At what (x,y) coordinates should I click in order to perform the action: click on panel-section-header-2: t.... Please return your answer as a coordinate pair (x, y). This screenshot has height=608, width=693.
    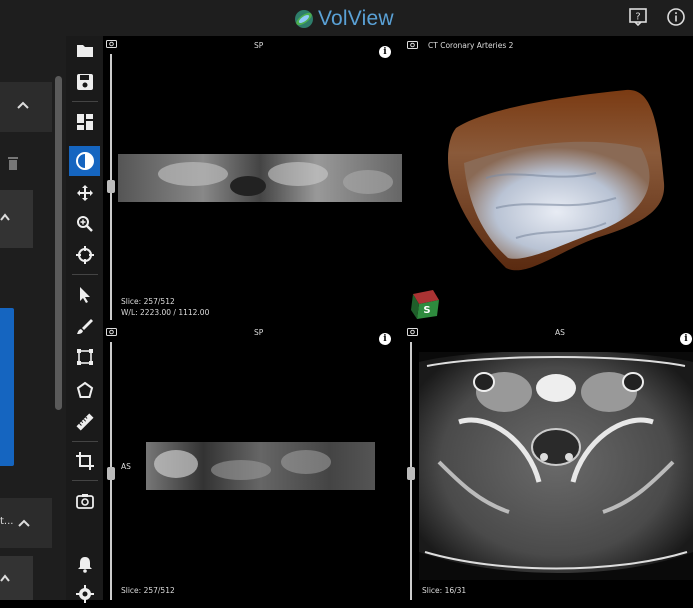
    Looking at the image, I should click on (26, 523).